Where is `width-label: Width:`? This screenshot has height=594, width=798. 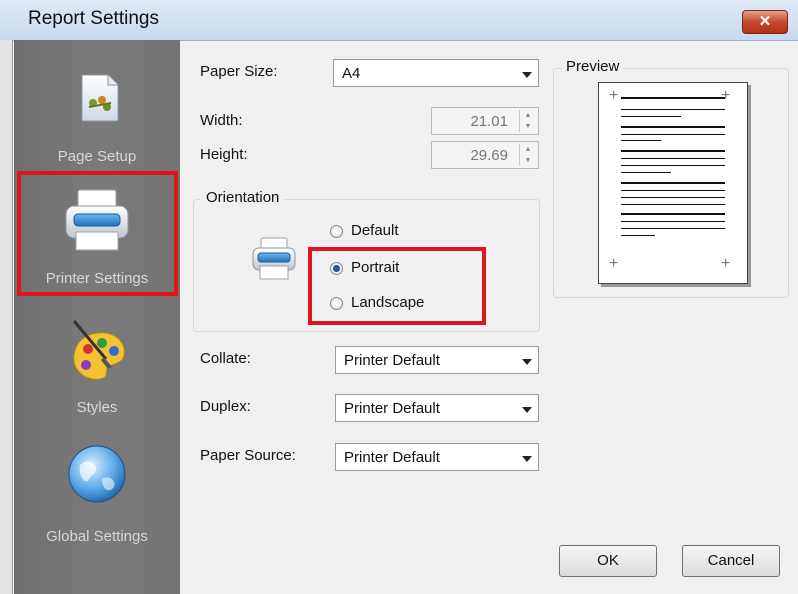 width-label: Width: is located at coordinates (221, 120).